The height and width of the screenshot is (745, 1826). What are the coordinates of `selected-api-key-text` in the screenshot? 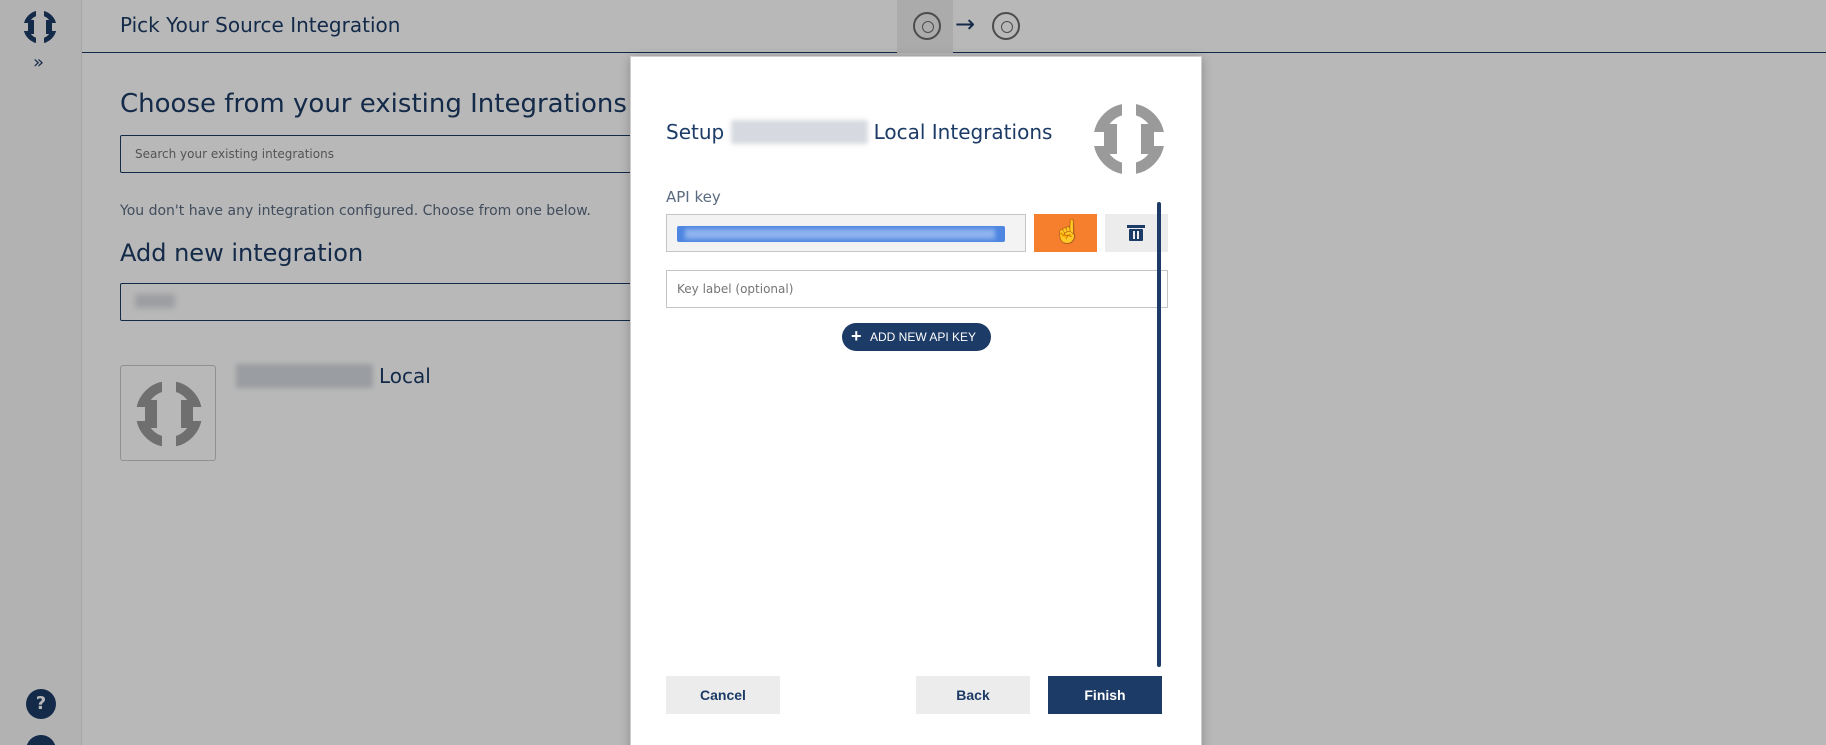 It's located at (841, 234).